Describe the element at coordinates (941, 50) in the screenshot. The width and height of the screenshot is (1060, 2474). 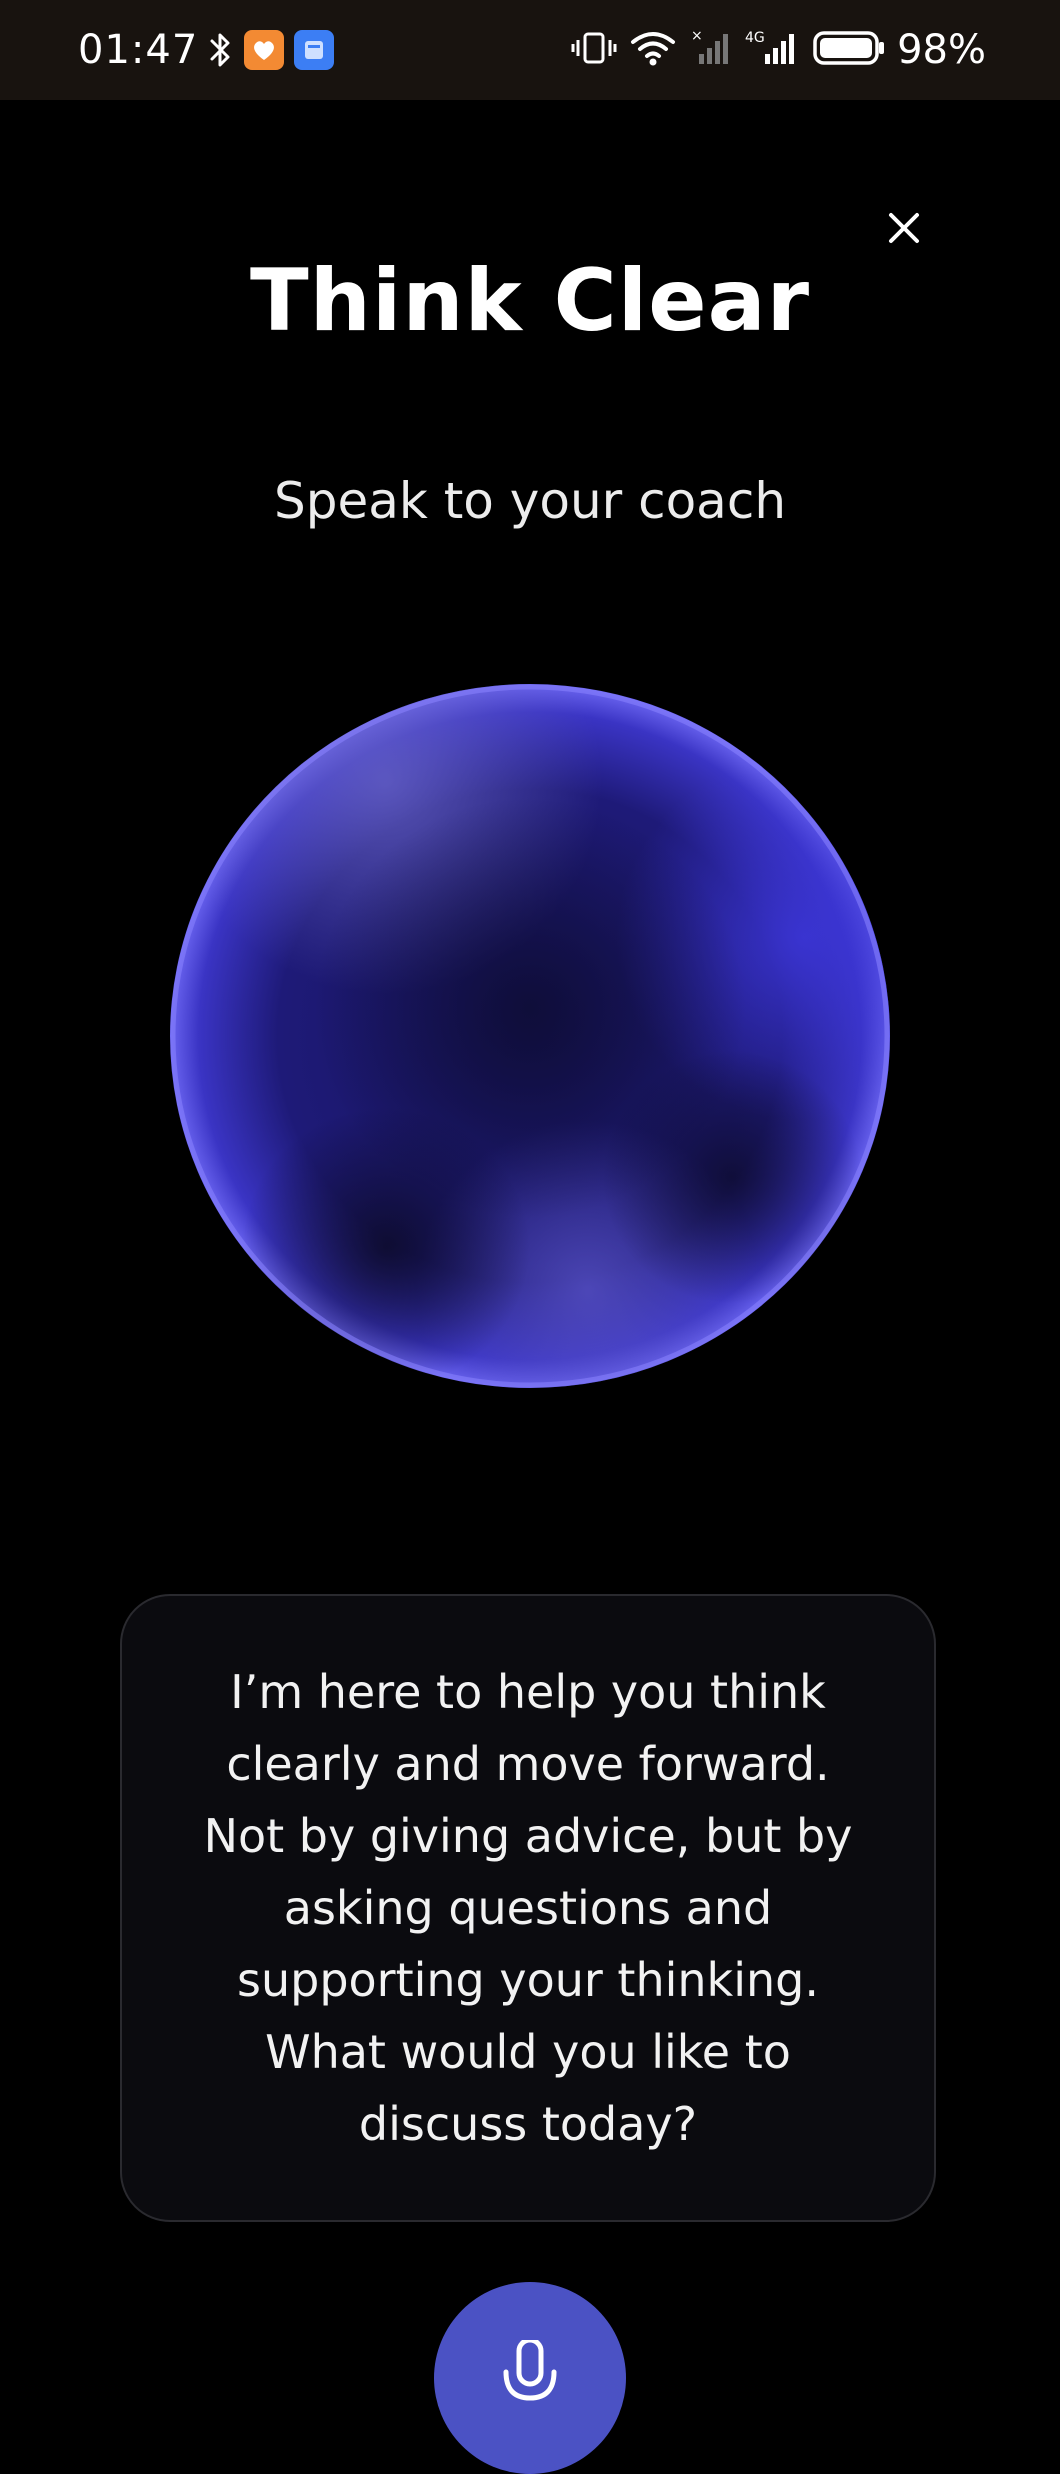
I see `battery-percentage: 98%` at that location.